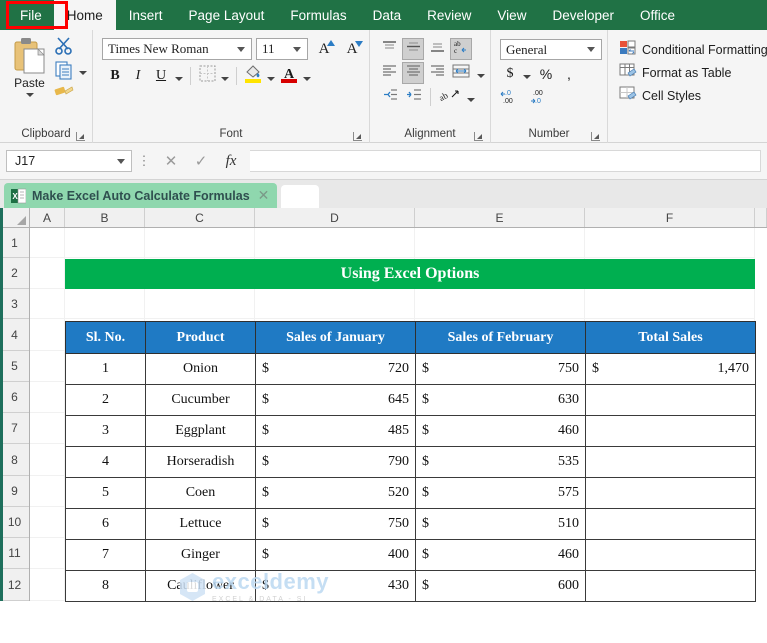 The image size is (767, 643). Describe the element at coordinates (207, 76) in the screenshot. I see `borders-button` at that location.